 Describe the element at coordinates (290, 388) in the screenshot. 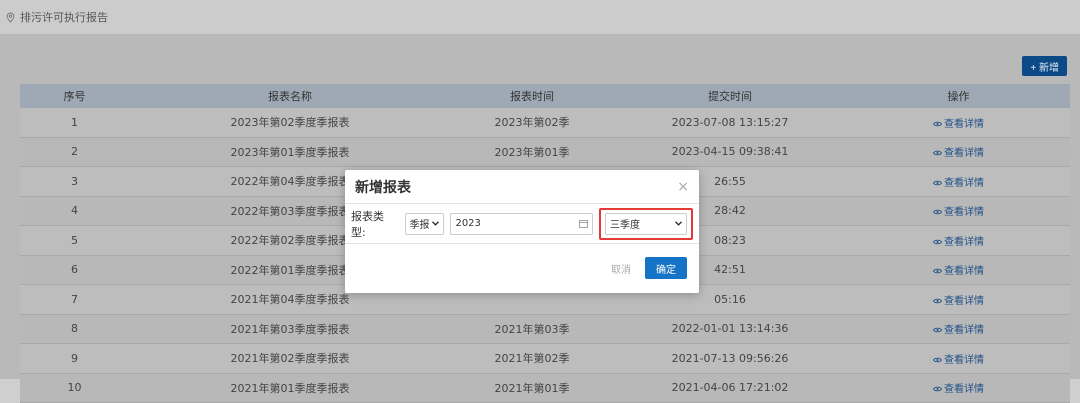

I see `cell-report-name: 2021年第01季度季报表` at that location.